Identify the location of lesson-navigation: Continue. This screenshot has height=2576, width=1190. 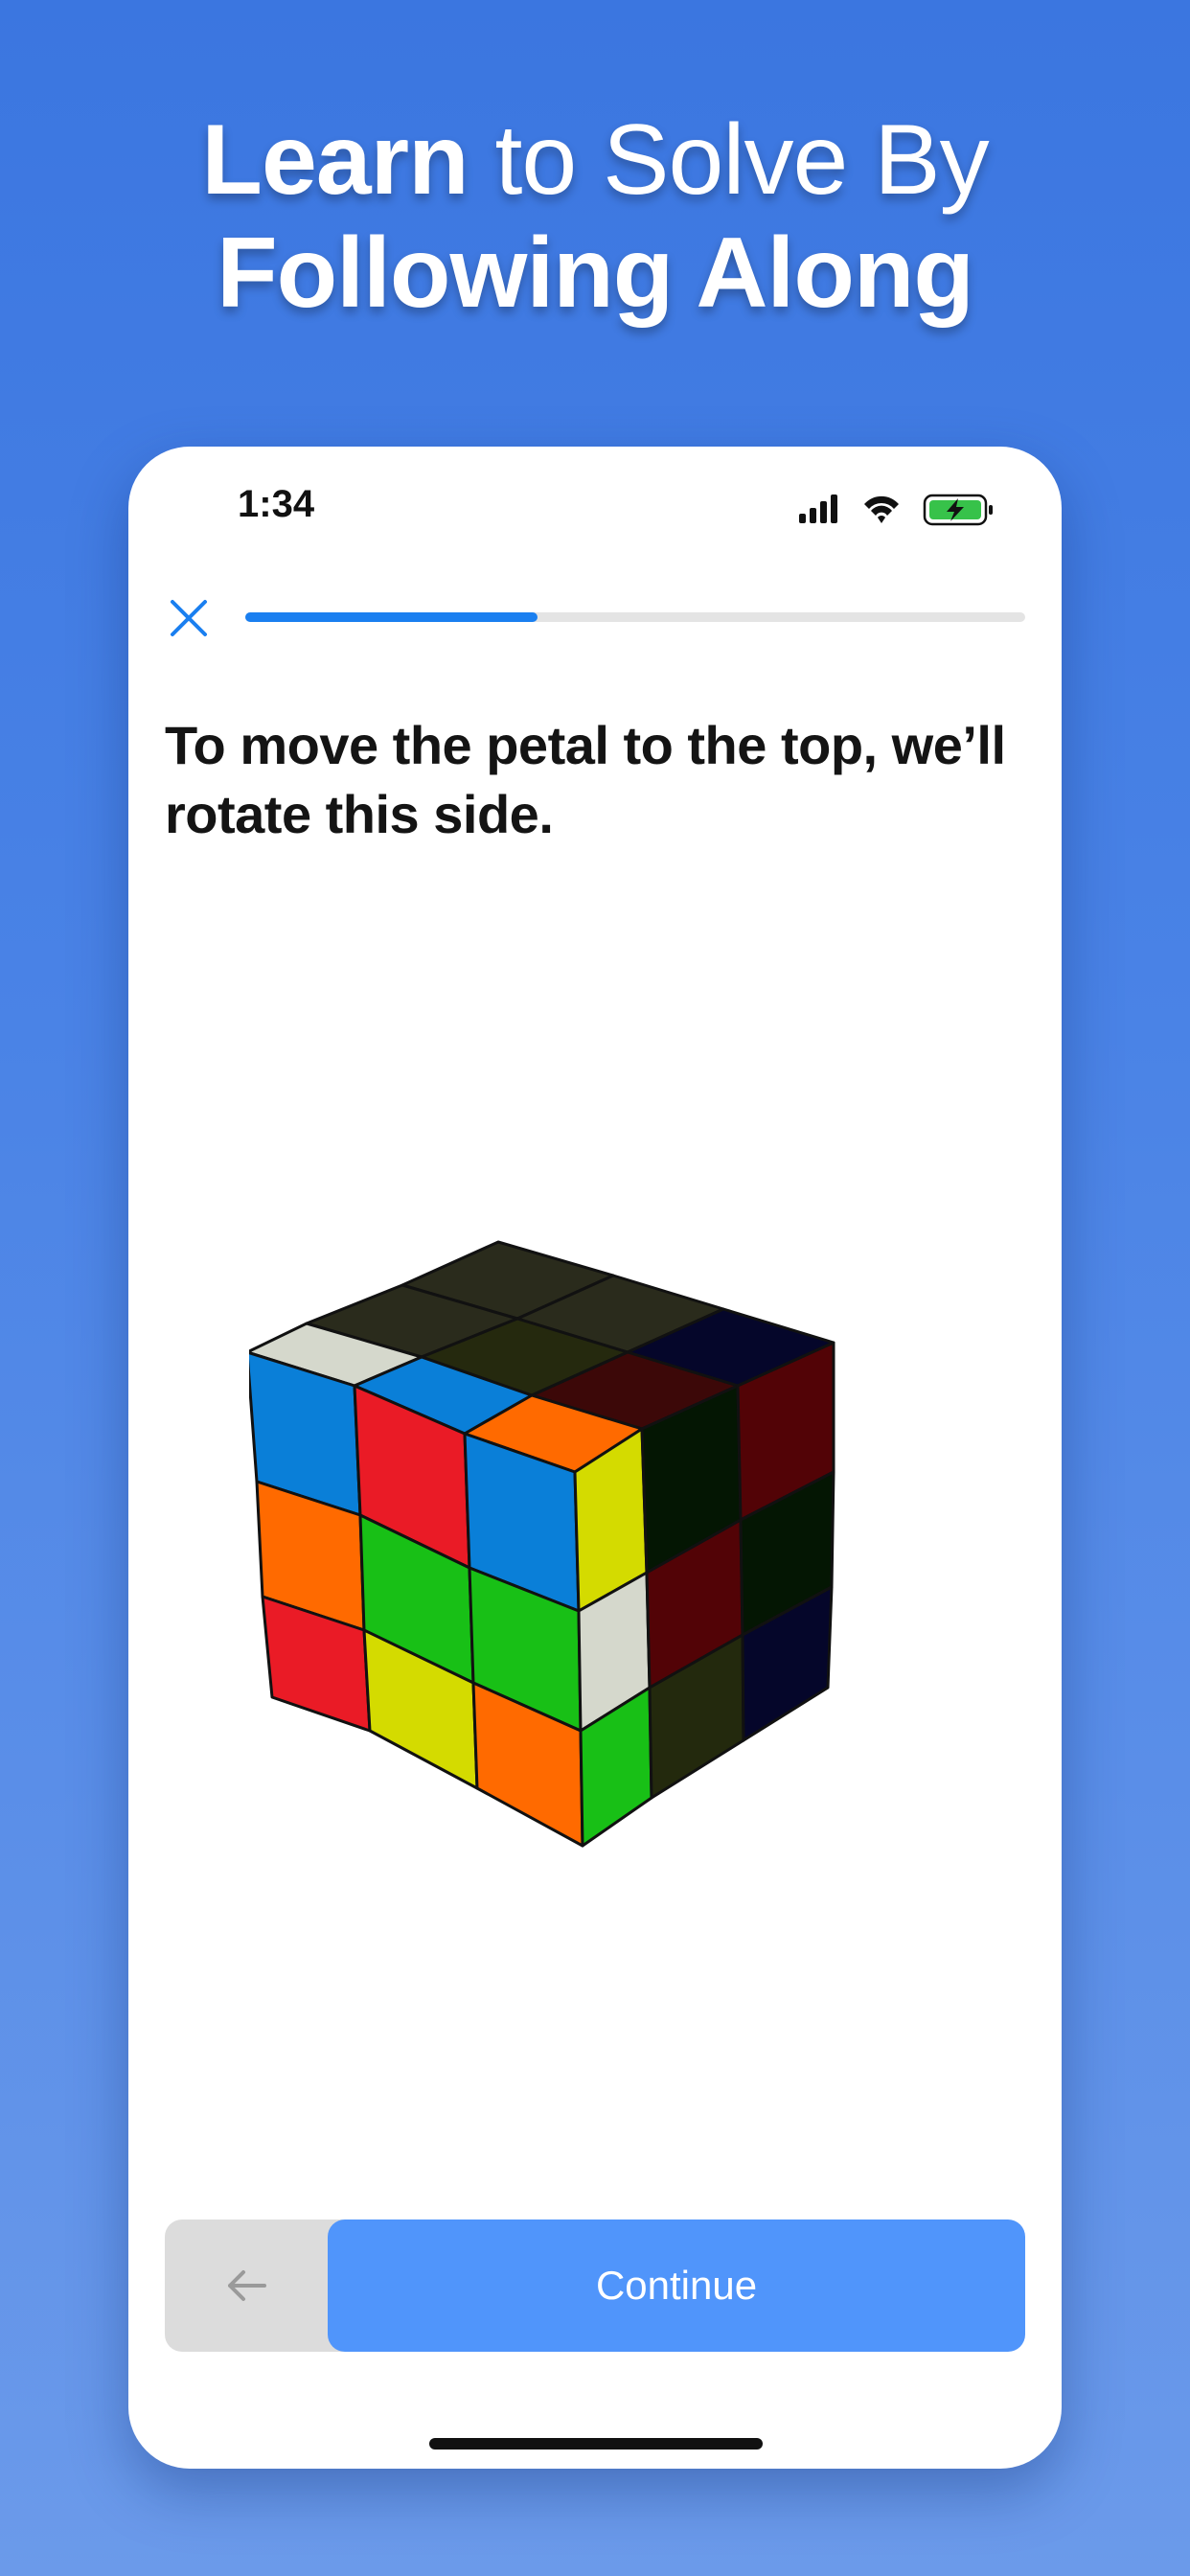
(595, 2286).